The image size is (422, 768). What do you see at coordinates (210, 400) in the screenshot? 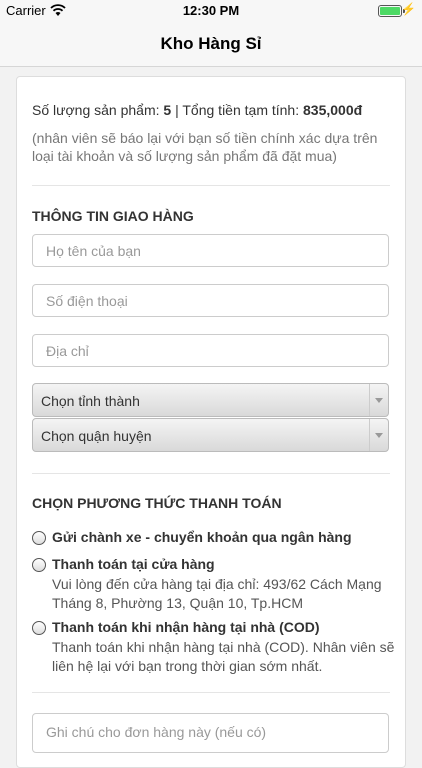
I see `province-select: Chọn tỉnh thành` at bounding box center [210, 400].